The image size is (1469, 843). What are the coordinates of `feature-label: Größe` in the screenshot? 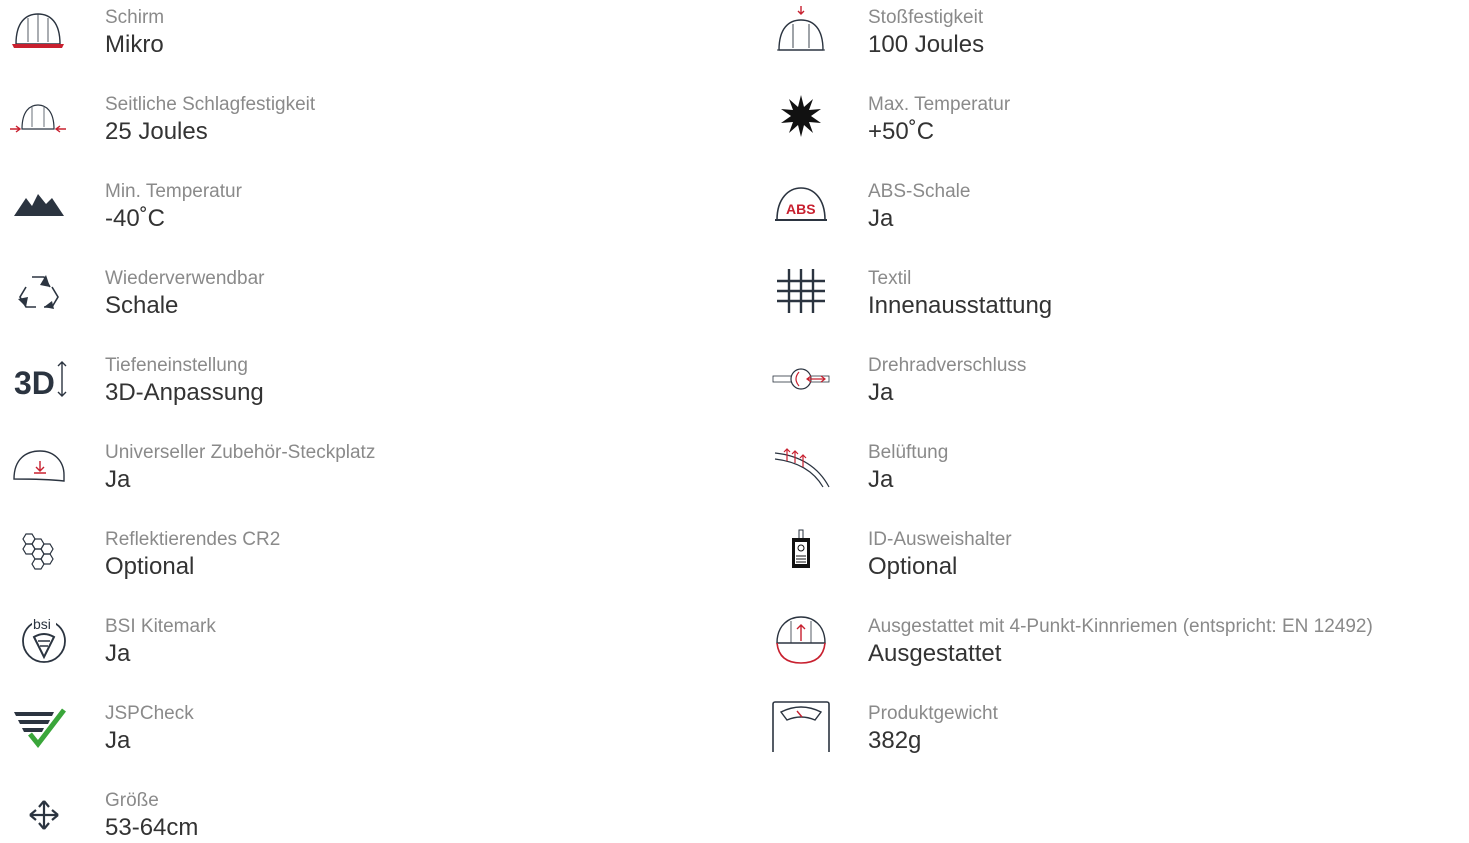 It's located at (132, 800).